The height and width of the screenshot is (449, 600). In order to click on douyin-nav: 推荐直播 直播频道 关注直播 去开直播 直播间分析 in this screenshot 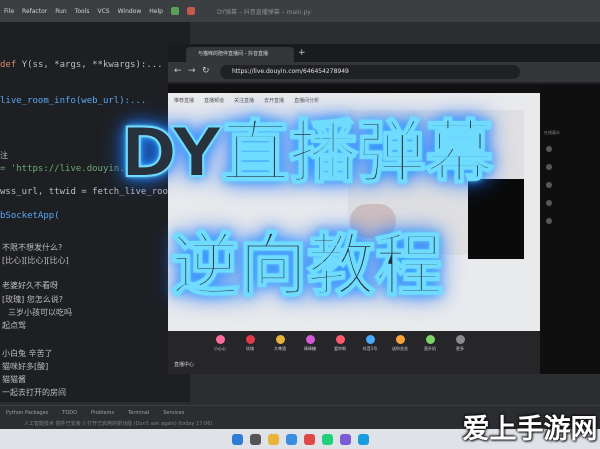, I will do `click(246, 100)`.